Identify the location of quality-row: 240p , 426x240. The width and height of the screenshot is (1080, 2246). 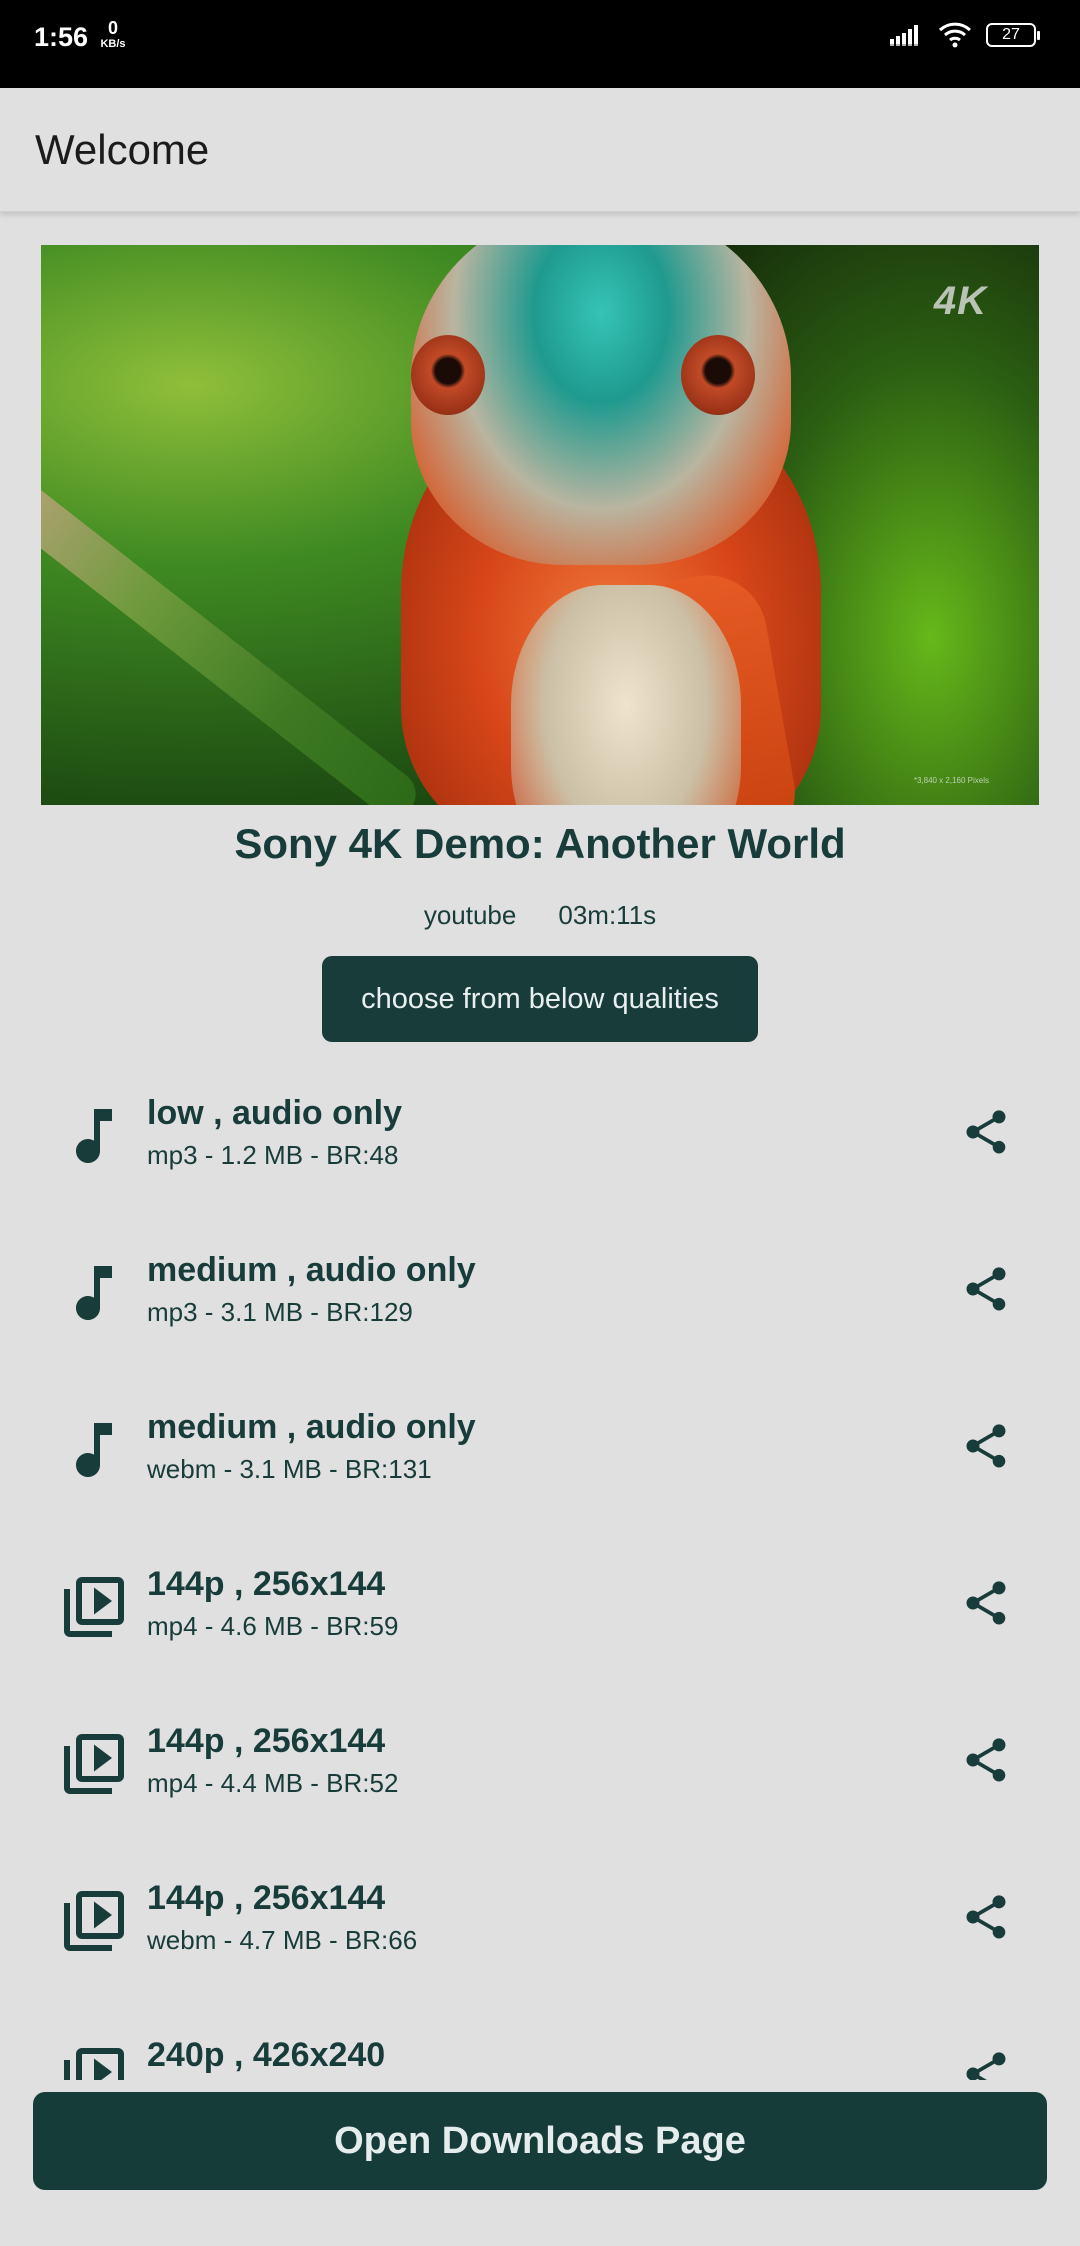
(540, 2048).